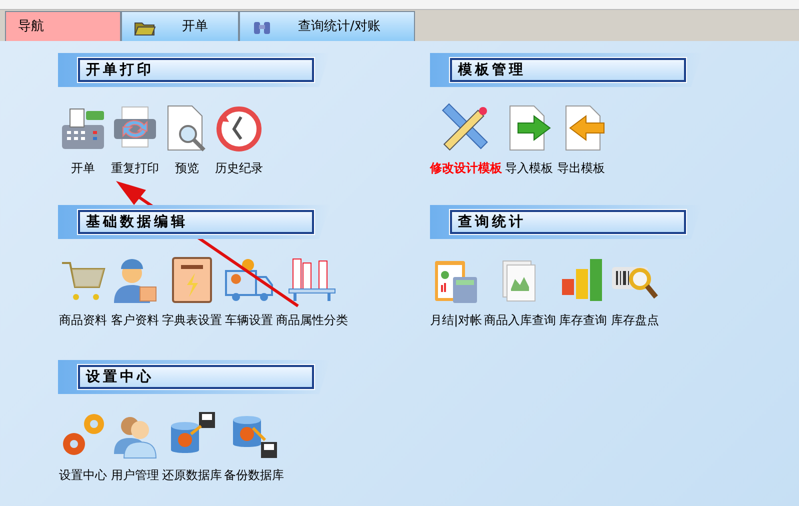 The width and height of the screenshot is (799, 506). I want to click on shortcut-label: 商品资料, so click(83, 320).